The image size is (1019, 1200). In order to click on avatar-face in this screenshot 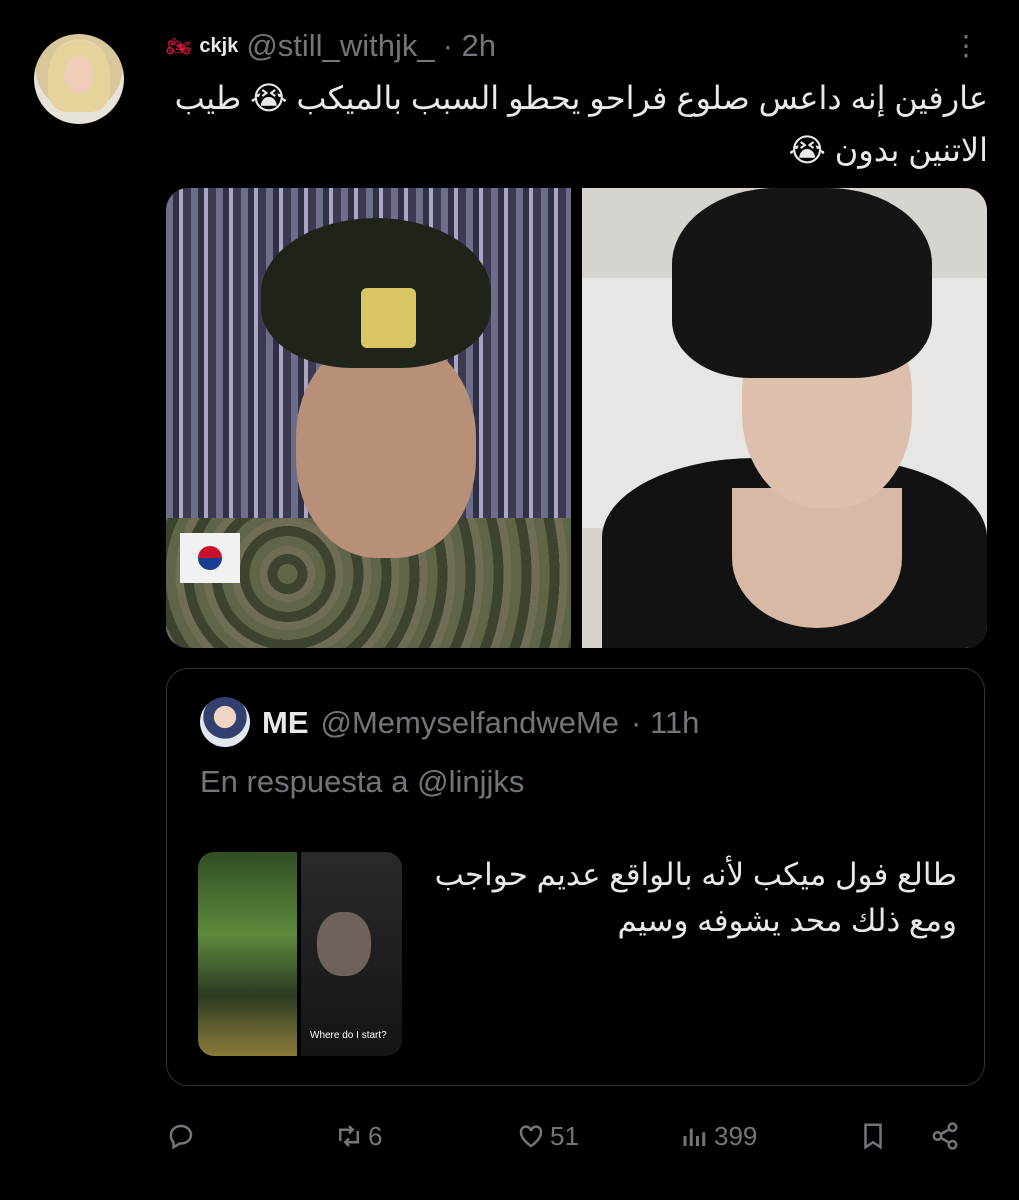, I will do `click(79, 75)`.